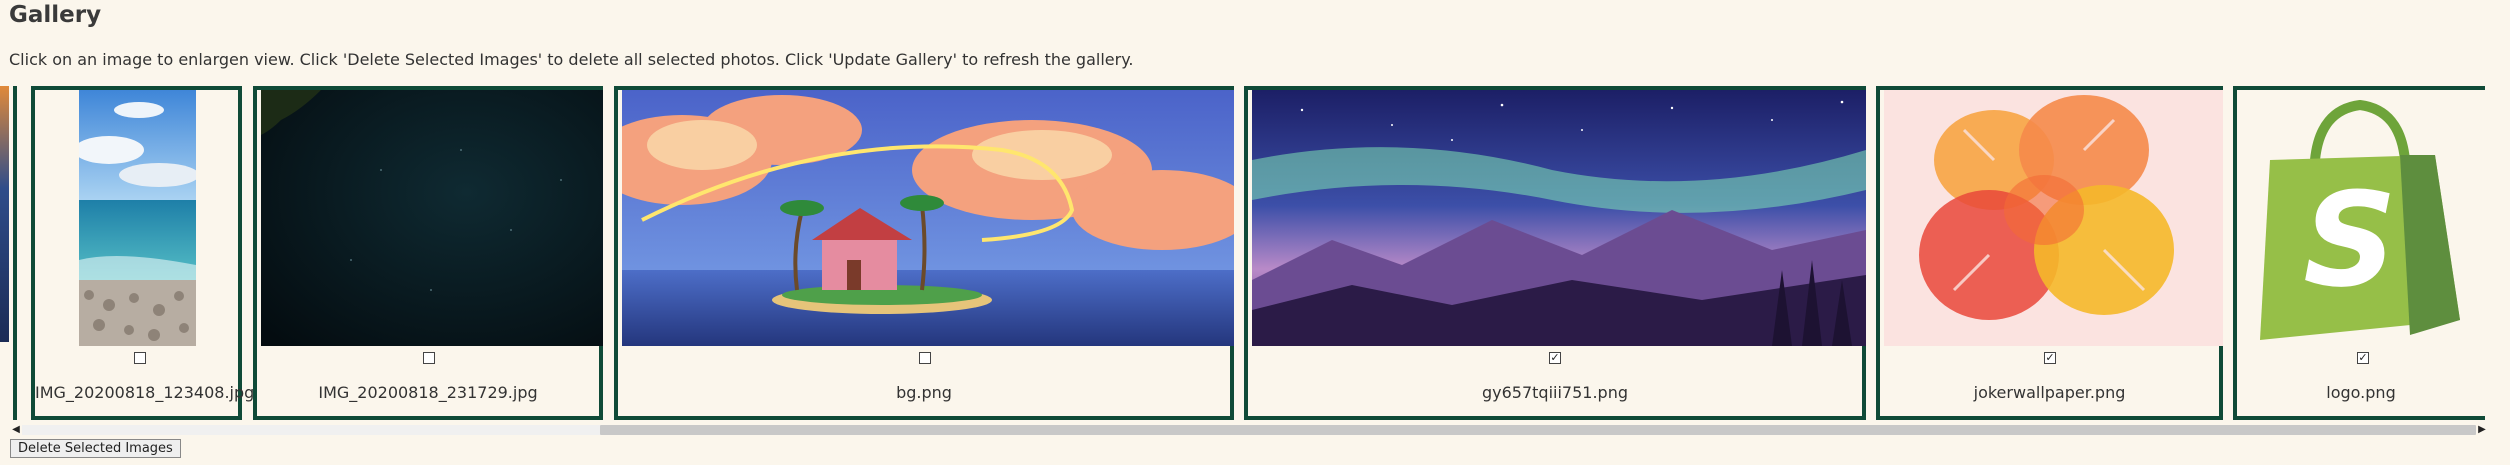 This screenshot has height=465, width=2510. I want to click on gallery-card: ✓ jokerwallpaper.png, so click(2049, 253).